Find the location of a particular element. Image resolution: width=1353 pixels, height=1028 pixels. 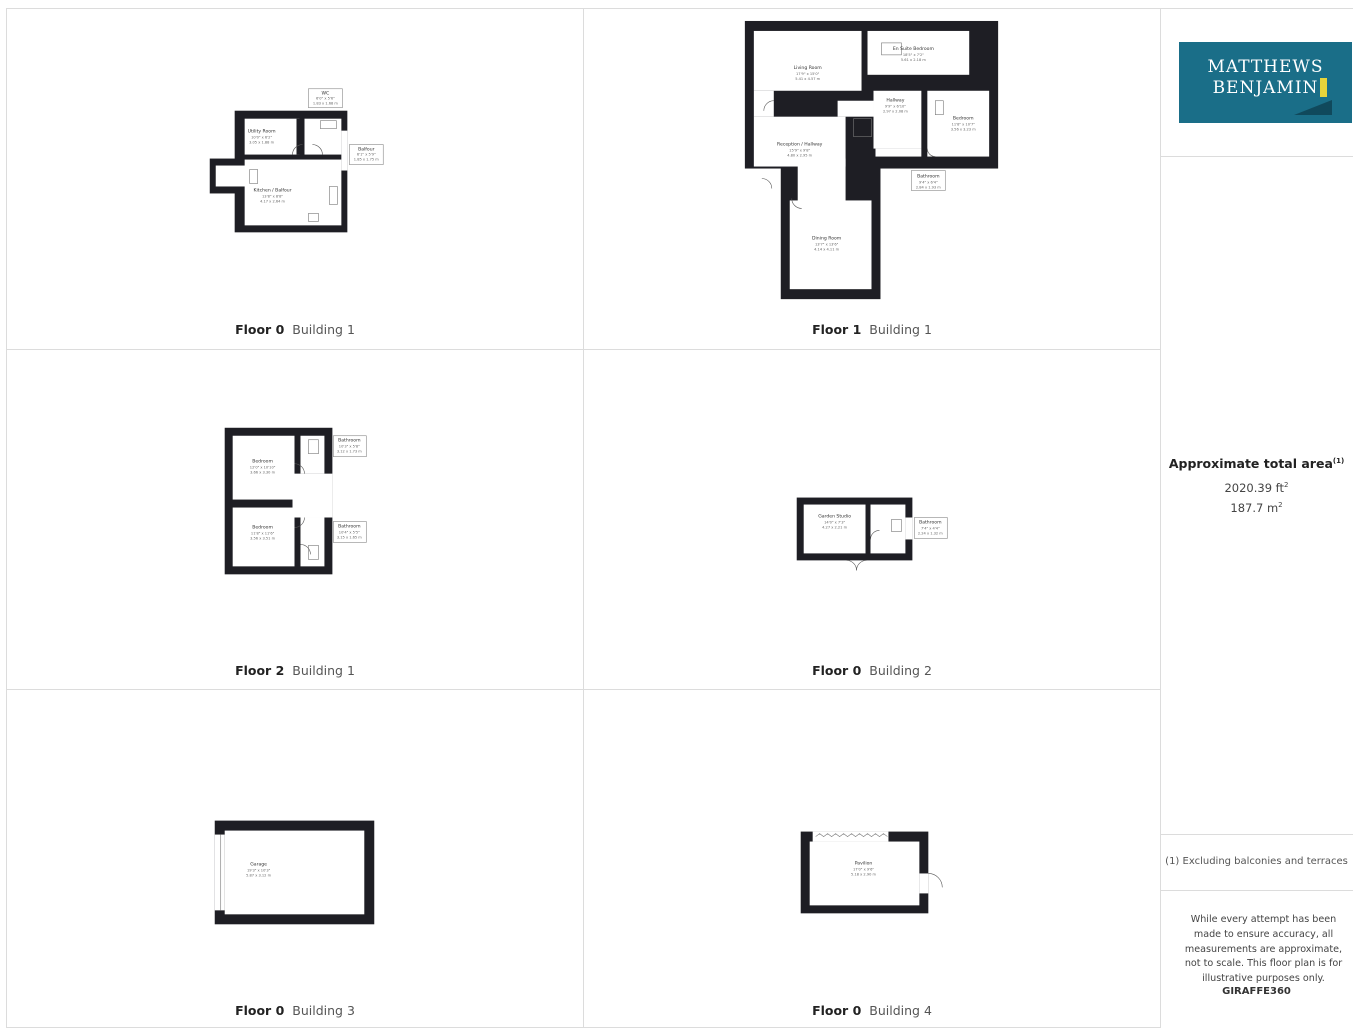

room-dims-metric: 2.84 x 1.93 m is located at coordinates (928, 187).